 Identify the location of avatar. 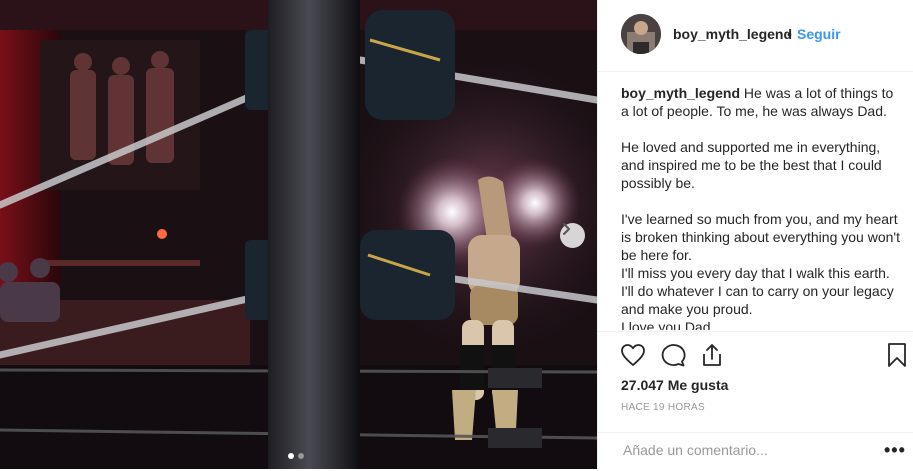
(641, 34).